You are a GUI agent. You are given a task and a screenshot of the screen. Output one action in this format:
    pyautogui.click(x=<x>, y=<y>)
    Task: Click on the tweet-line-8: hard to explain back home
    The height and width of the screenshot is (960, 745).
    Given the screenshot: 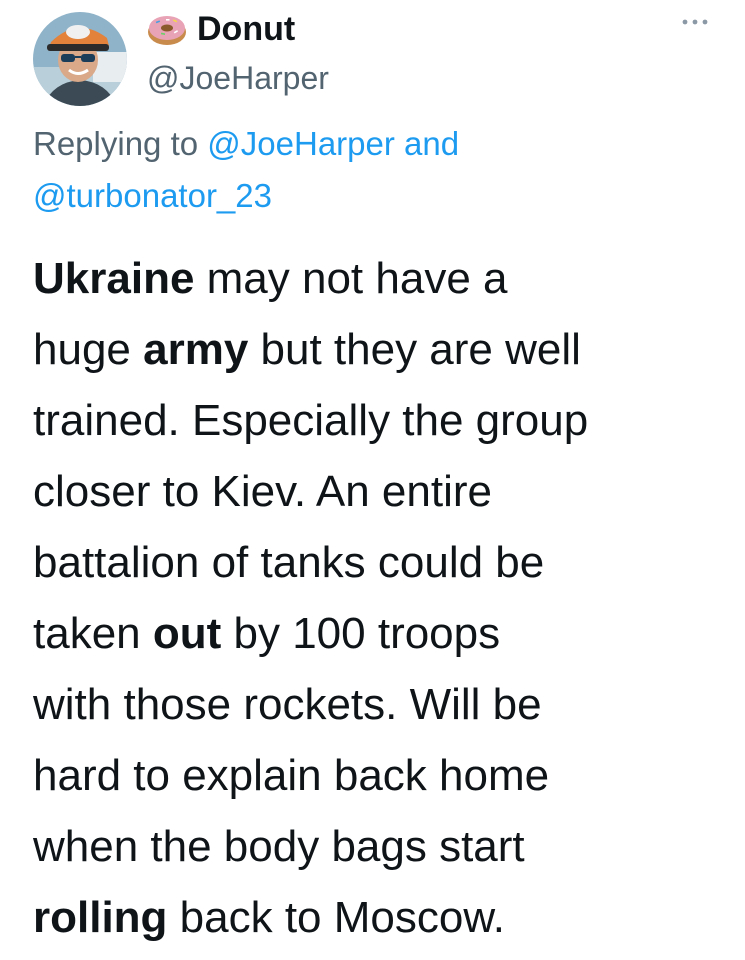 What is the action you would take?
    pyautogui.click(x=291, y=775)
    